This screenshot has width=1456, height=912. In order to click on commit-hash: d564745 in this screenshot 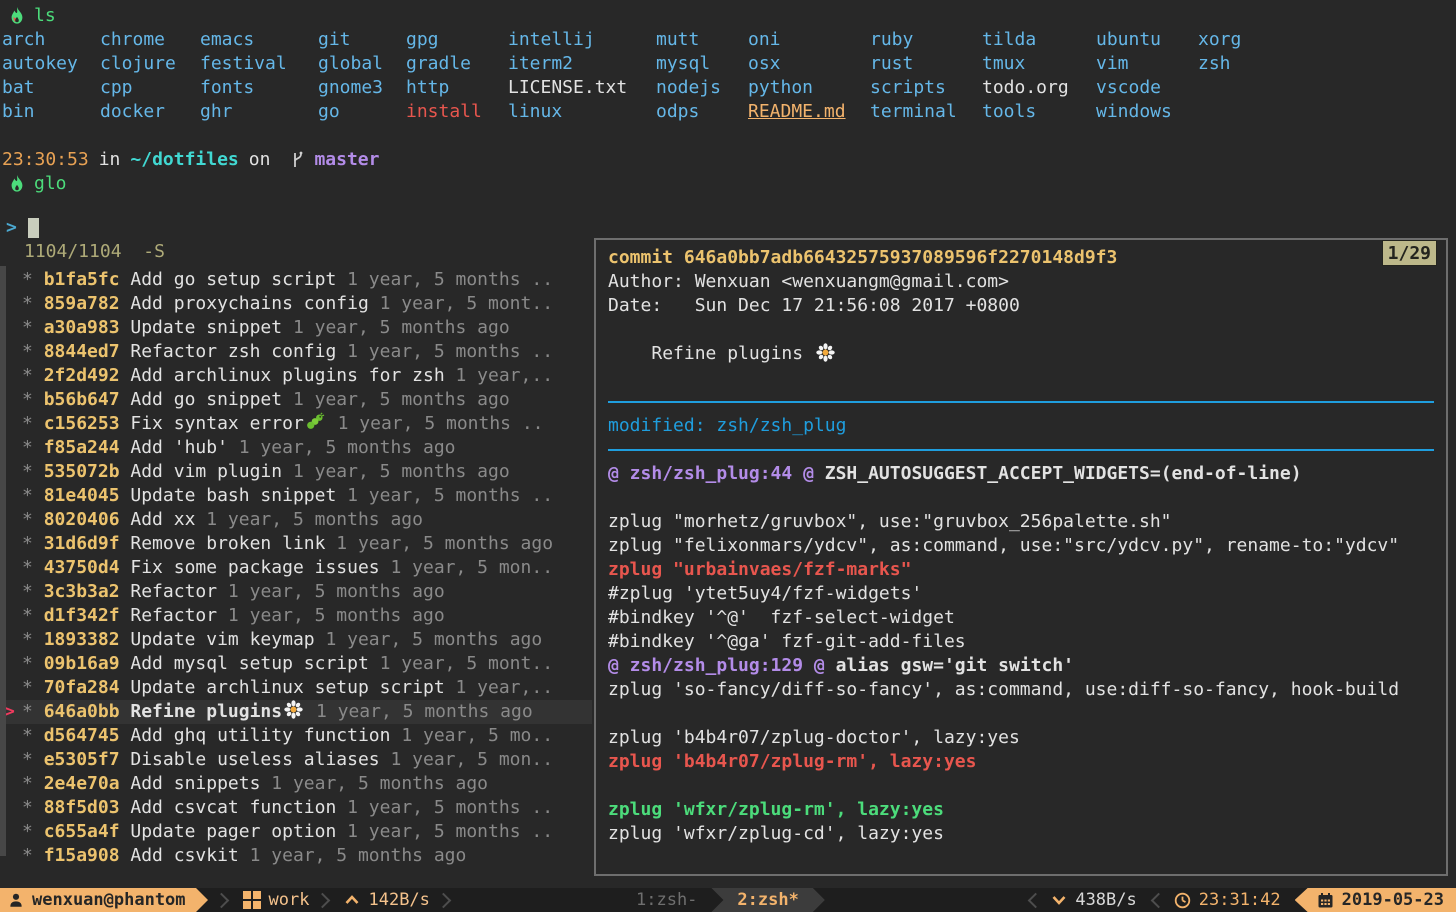, I will do `click(81, 735)`.